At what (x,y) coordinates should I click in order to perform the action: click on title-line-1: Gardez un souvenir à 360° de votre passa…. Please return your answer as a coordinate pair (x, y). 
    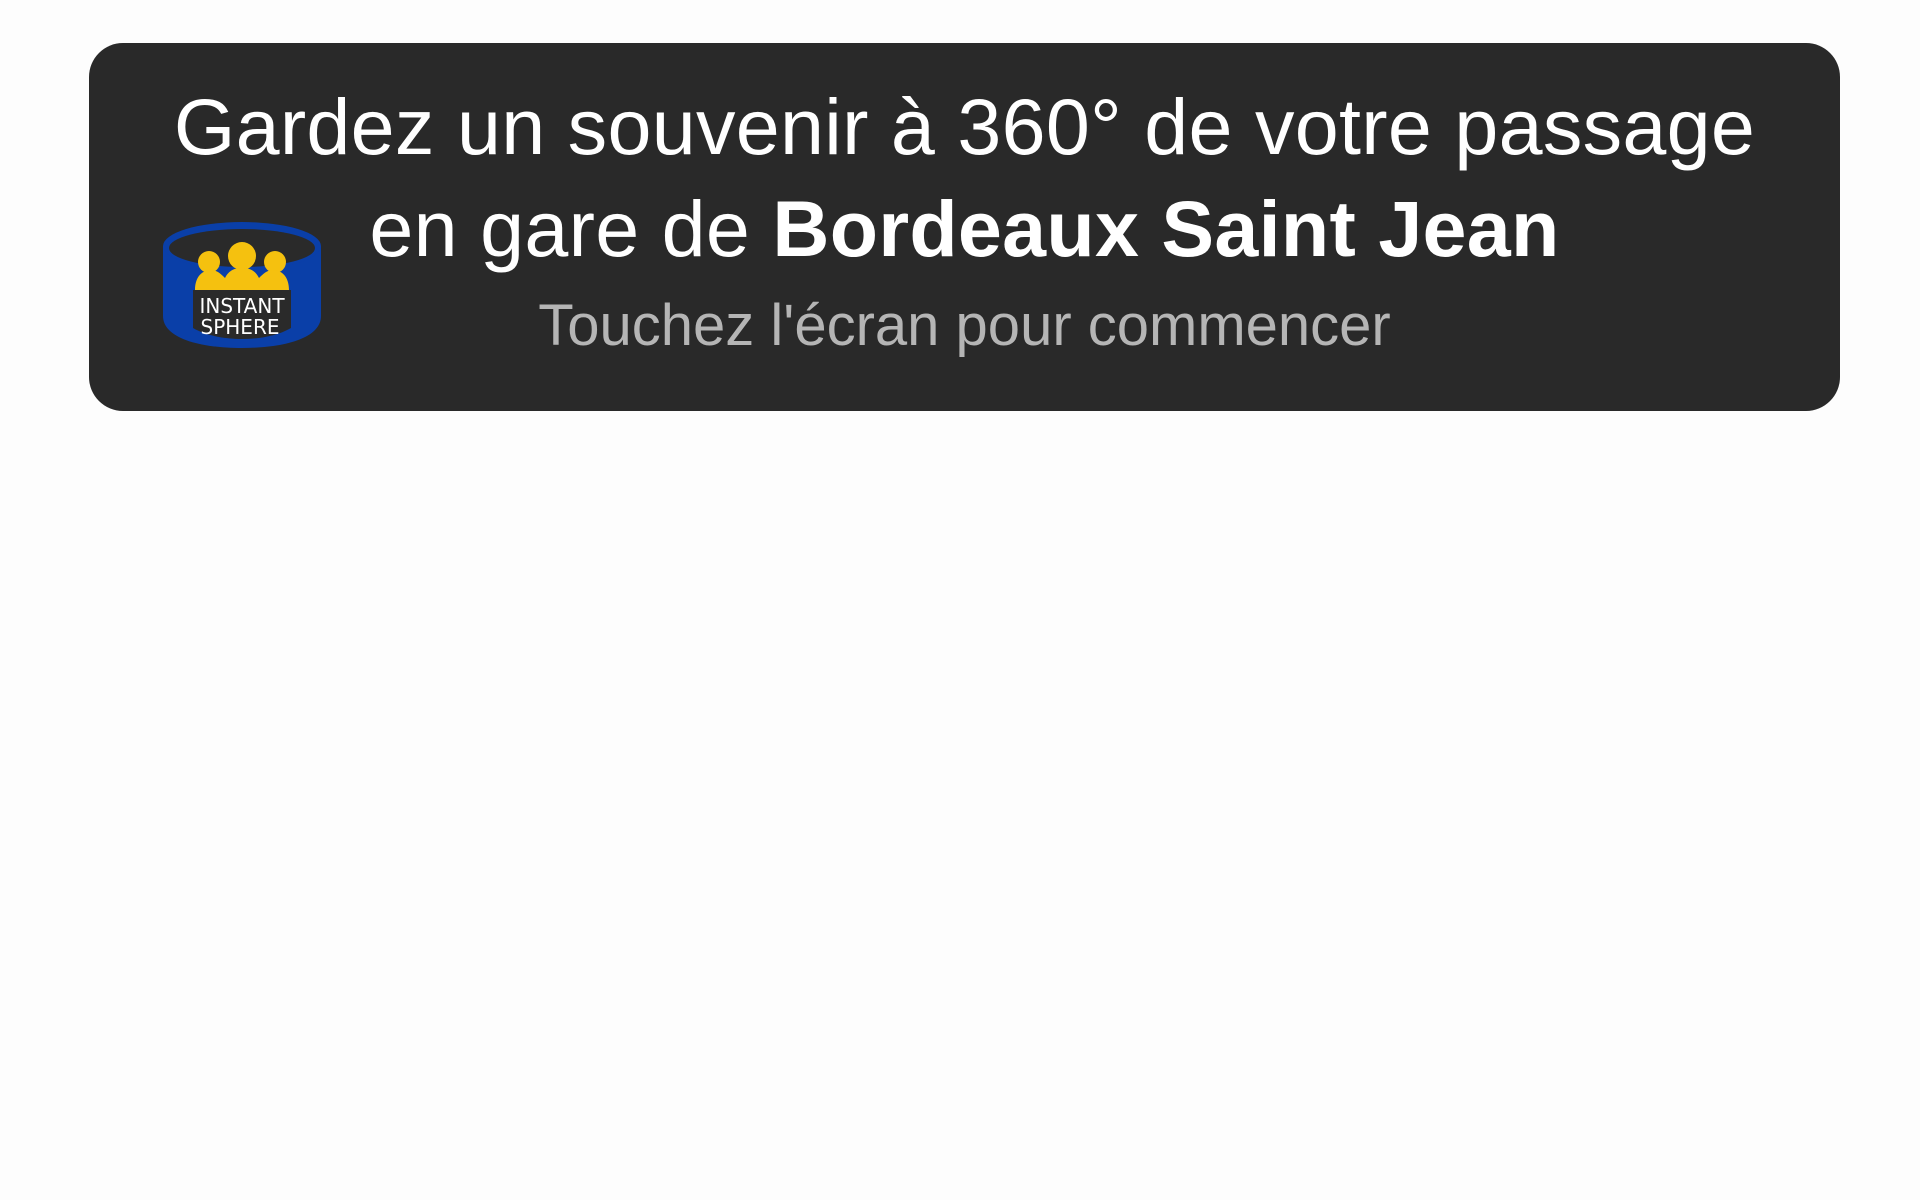
    Looking at the image, I should click on (964, 126).